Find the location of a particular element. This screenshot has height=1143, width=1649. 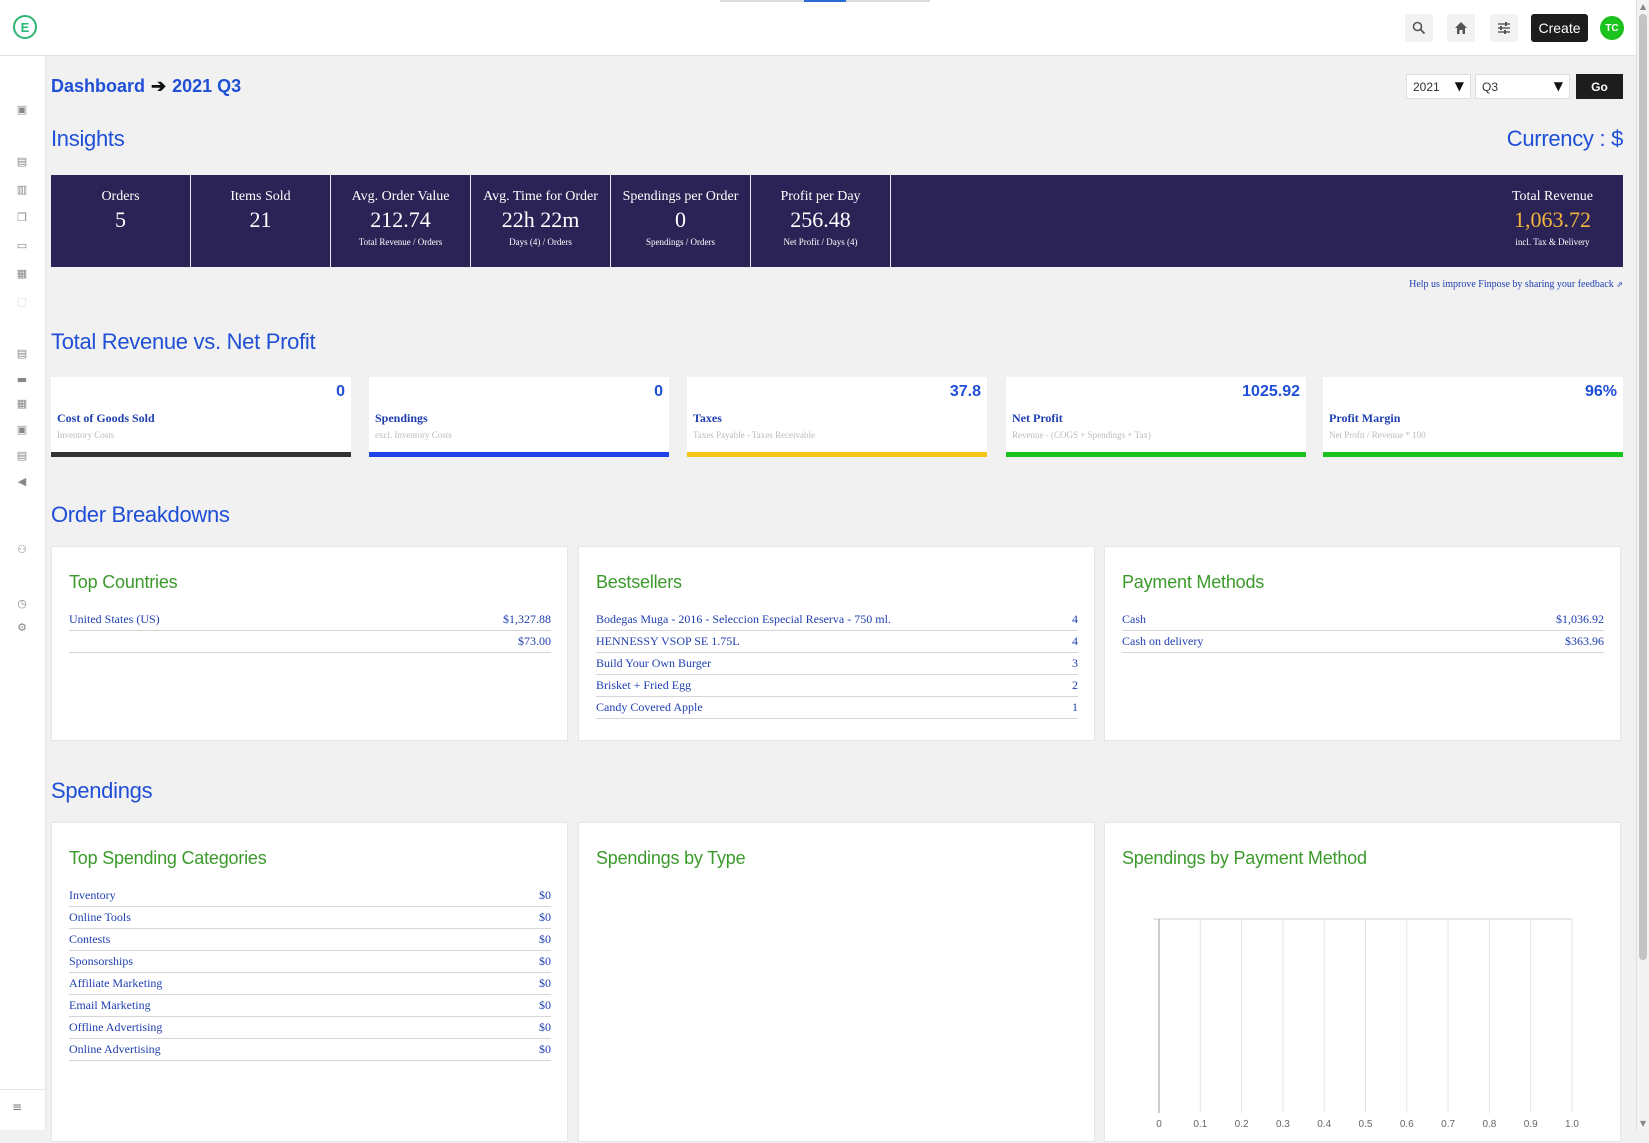

image-icon: ▢ is located at coordinates (22, 302).